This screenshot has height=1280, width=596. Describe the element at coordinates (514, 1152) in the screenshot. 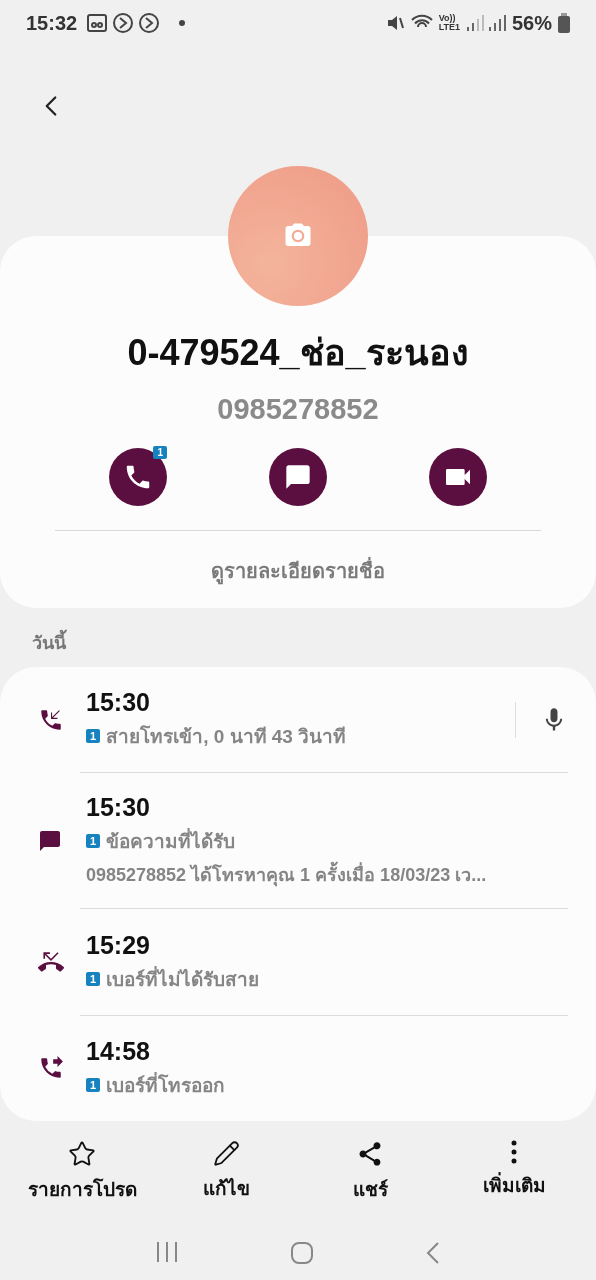

I see `more-icon` at that location.